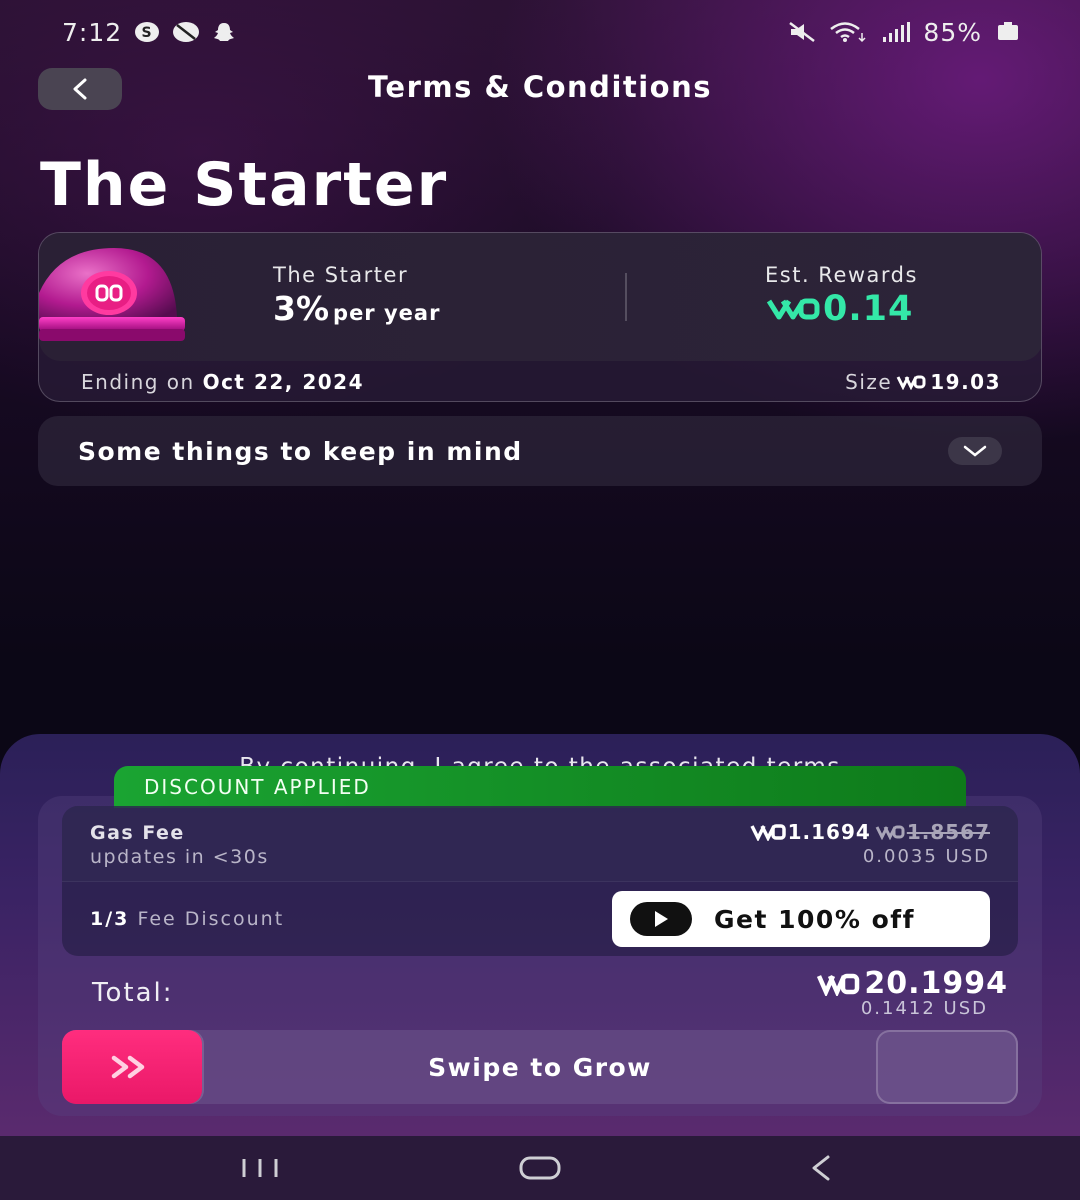  What do you see at coordinates (186, 32) in the screenshot?
I see `no-facetime-icon` at bounding box center [186, 32].